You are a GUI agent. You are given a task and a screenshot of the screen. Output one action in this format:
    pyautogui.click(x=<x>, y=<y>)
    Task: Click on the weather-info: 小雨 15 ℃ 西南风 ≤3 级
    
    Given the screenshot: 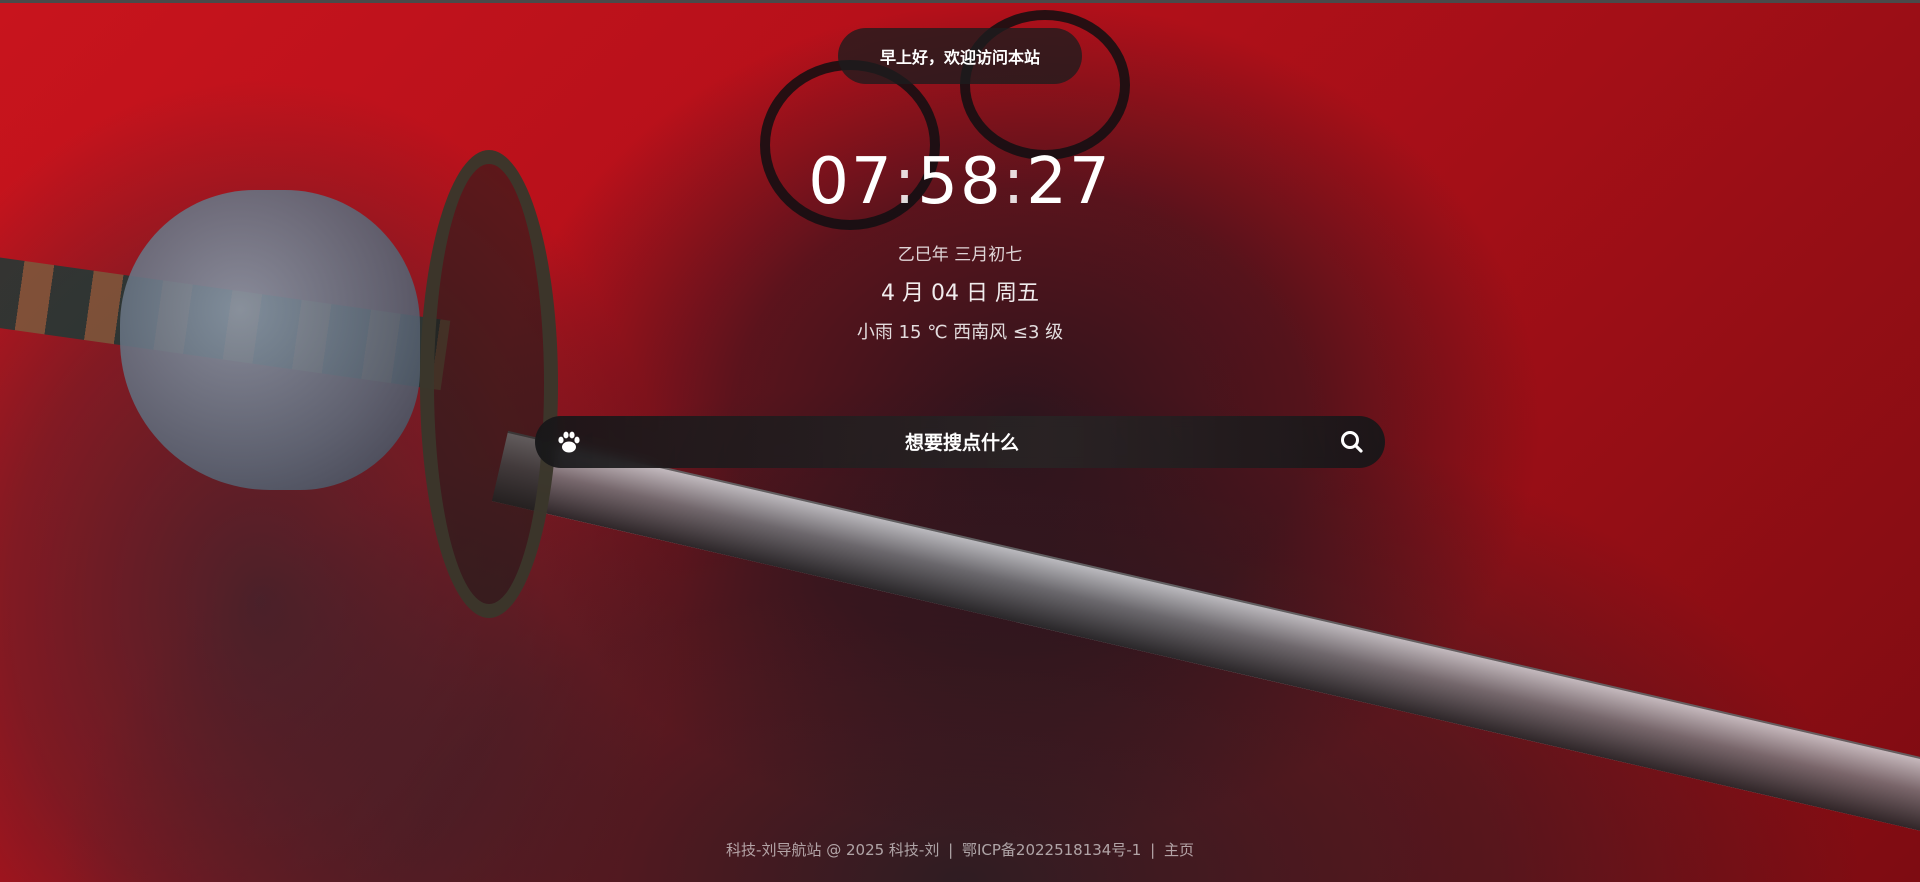 What is the action you would take?
    pyautogui.click(x=960, y=332)
    